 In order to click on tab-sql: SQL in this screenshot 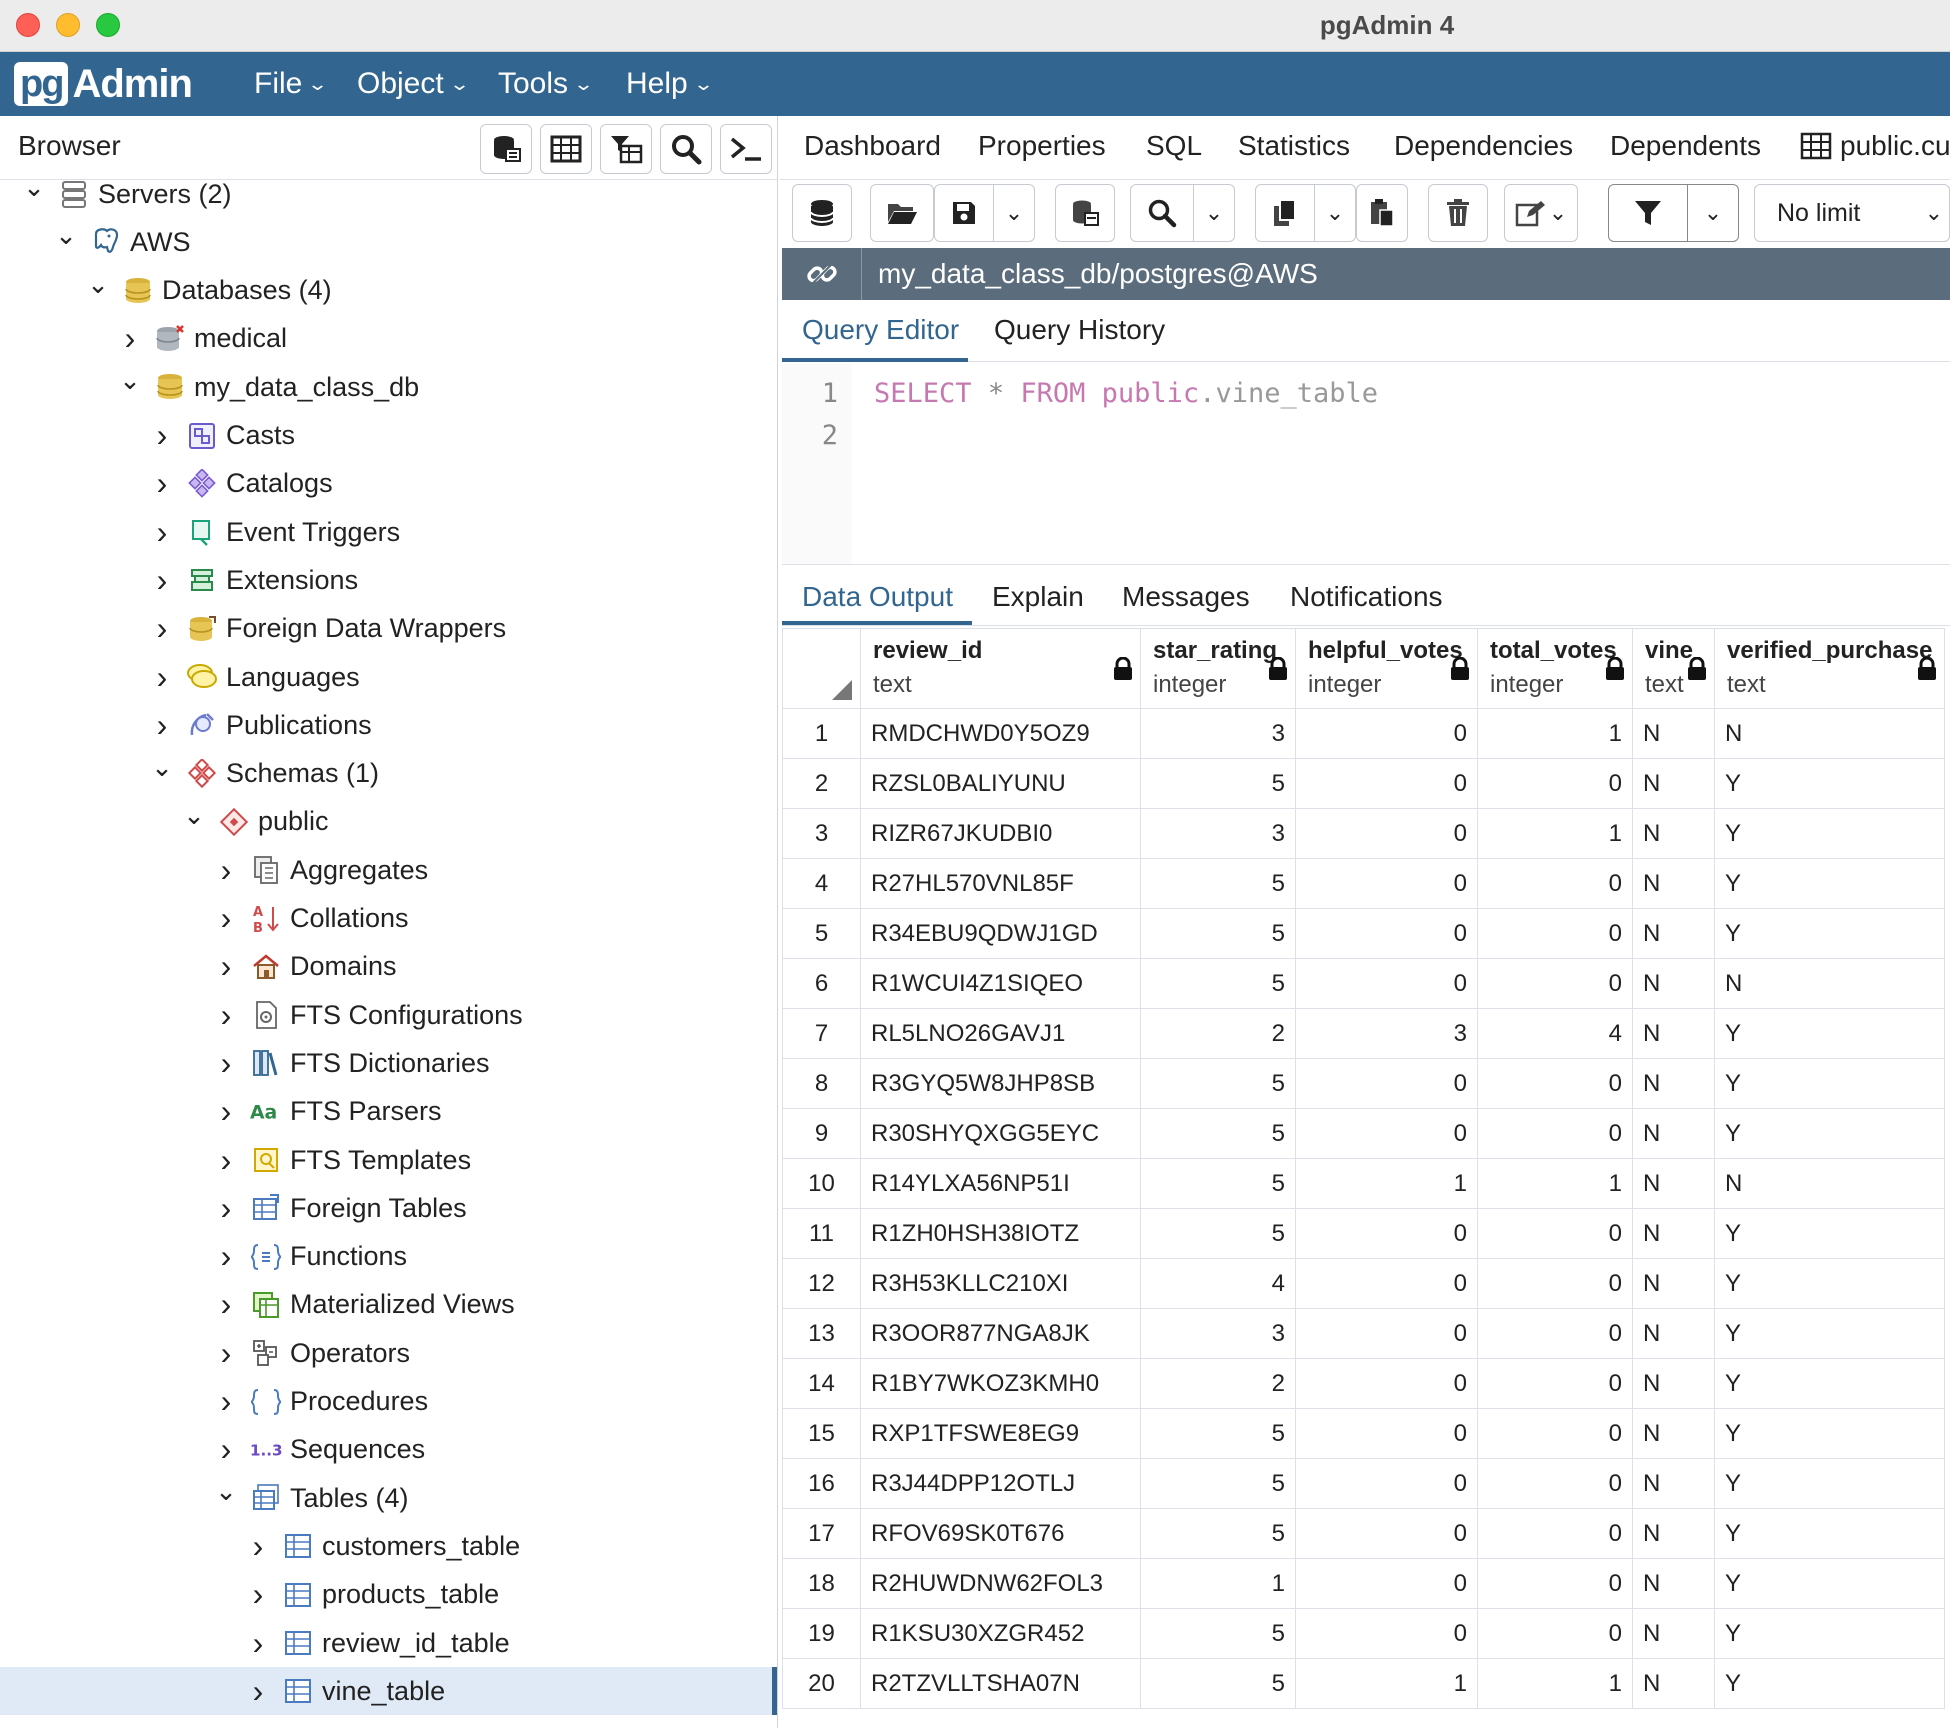, I will do `click(1174, 146)`.